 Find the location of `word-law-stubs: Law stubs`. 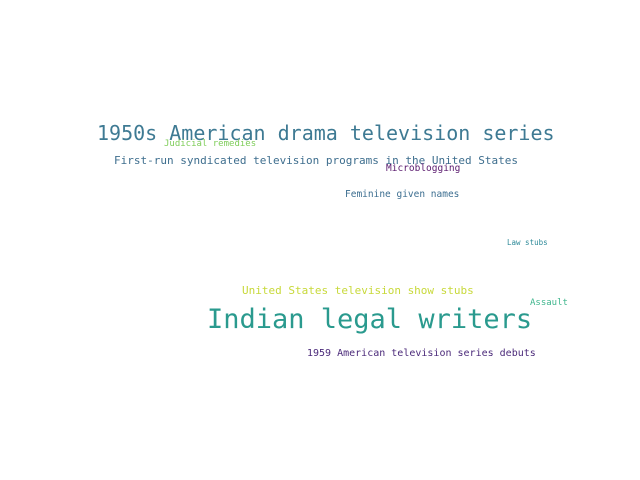

word-law-stubs: Law stubs is located at coordinates (527, 242).